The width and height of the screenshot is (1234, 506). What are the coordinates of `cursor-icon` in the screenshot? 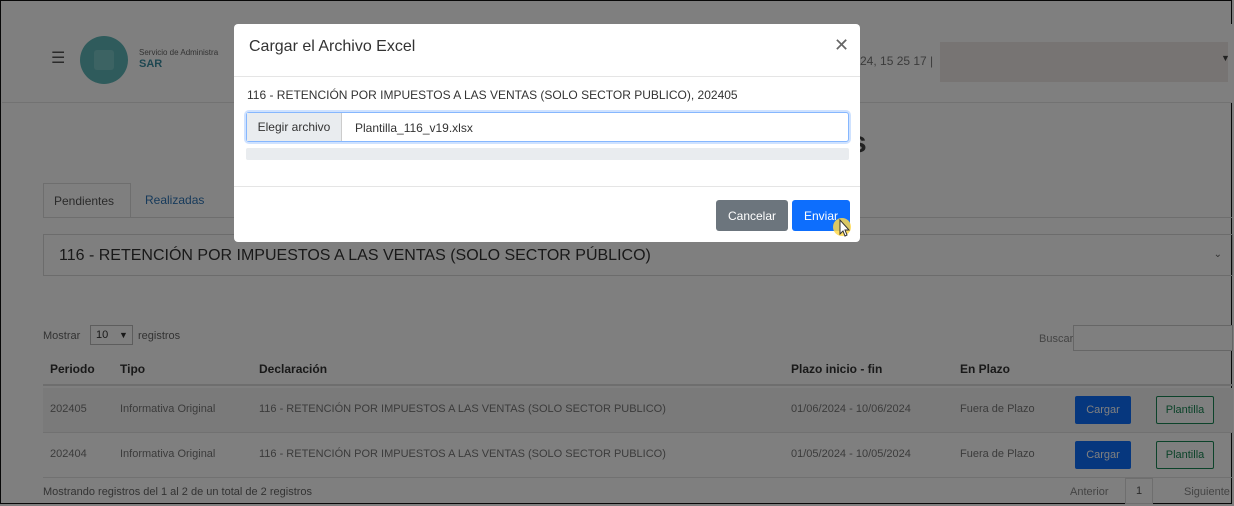 It's located at (842, 227).